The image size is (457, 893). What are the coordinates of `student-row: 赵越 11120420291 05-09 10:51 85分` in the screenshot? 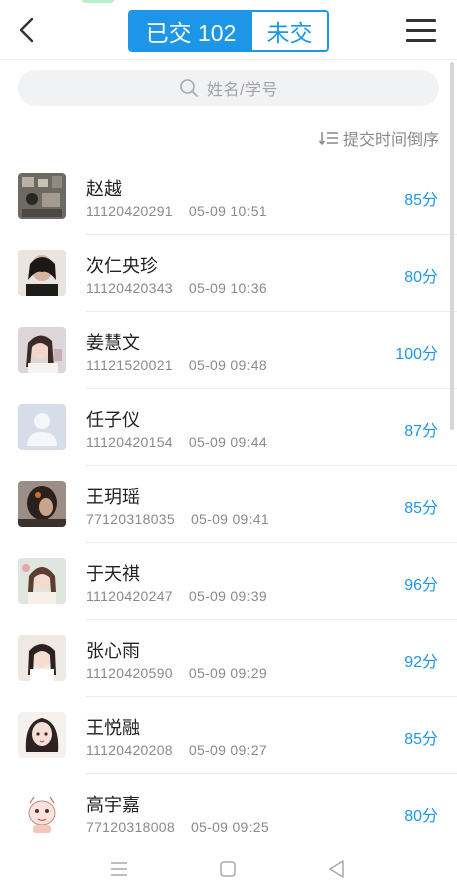 It's located at (228, 196).